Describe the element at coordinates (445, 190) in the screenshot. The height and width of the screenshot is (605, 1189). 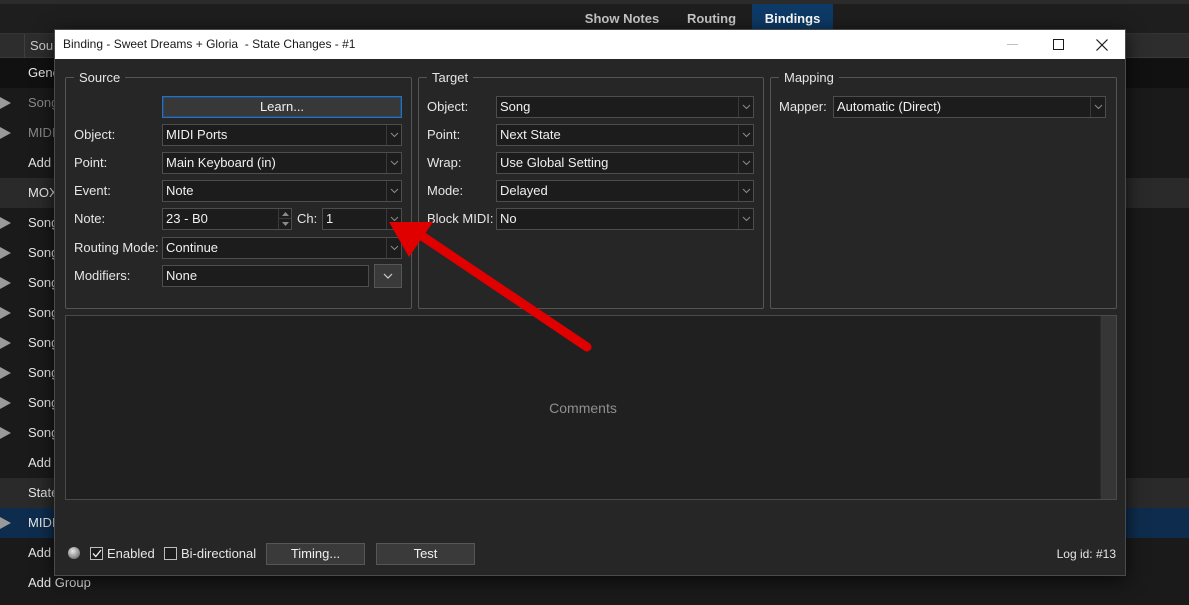
I see `target-mode-label: Mode:` at that location.